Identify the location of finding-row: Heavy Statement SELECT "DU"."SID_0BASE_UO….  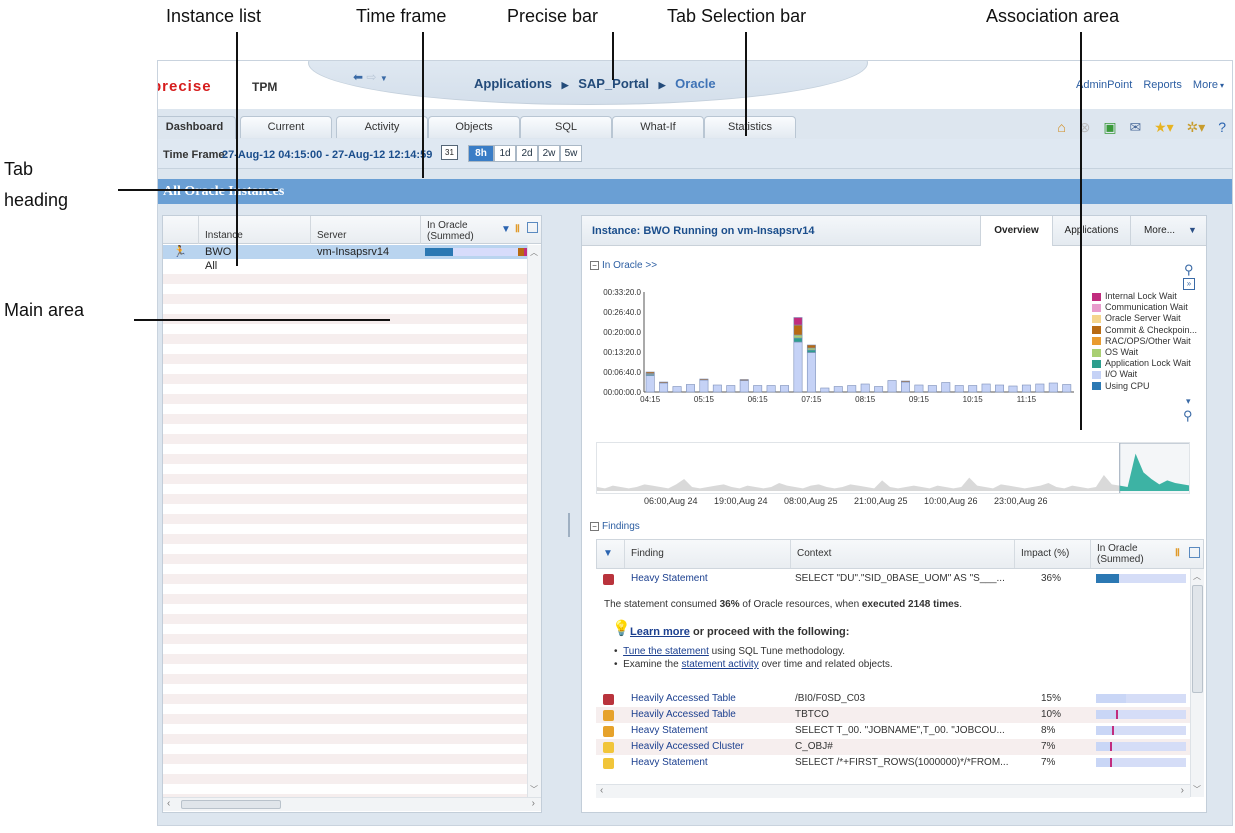
(893, 579).